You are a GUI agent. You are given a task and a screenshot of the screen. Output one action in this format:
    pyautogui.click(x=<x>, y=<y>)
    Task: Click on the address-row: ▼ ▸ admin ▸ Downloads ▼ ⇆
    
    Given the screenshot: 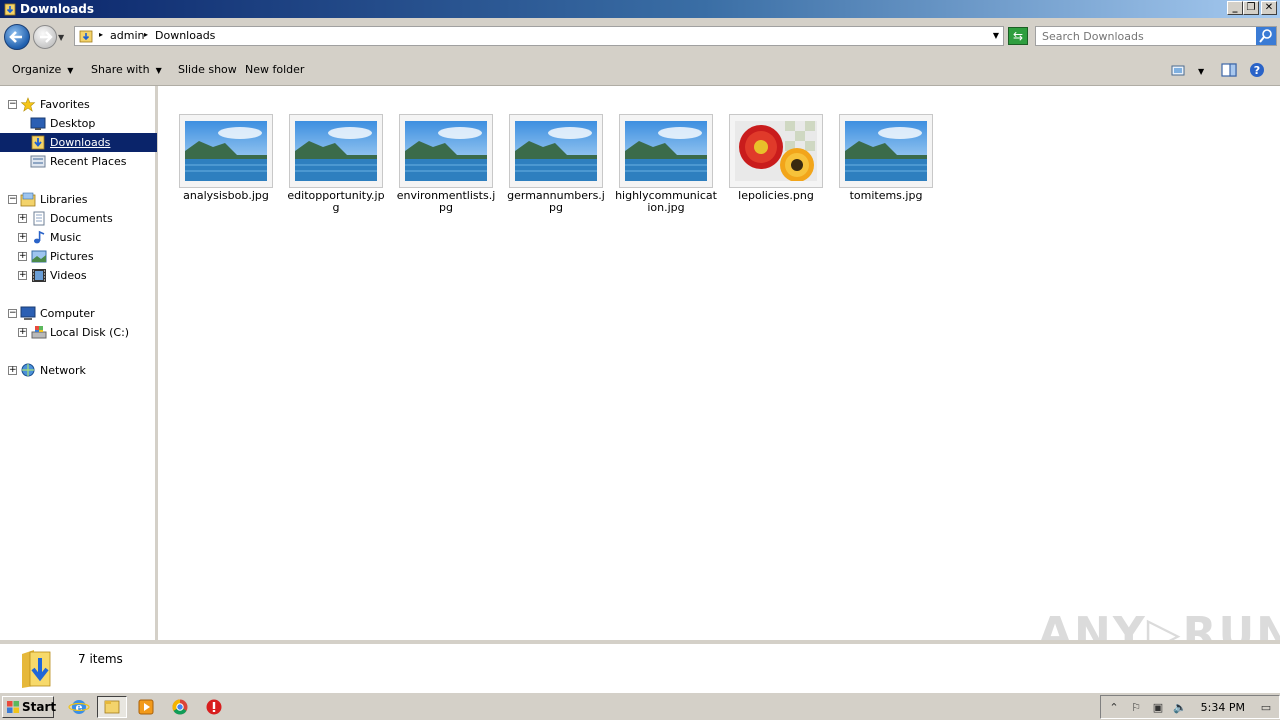 What is the action you would take?
    pyautogui.click(x=640, y=36)
    